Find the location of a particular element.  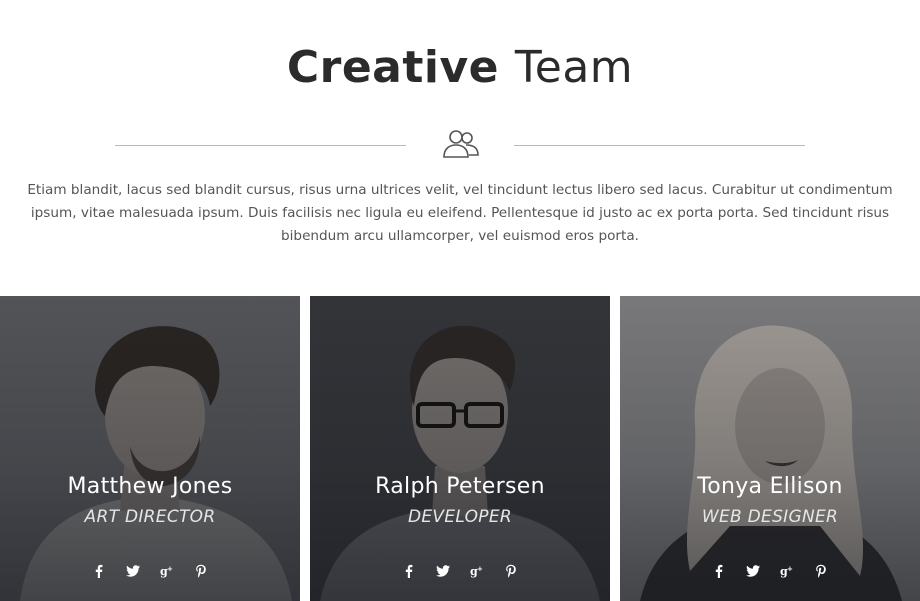

member-name: Matthew Jones is located at coordinates (150, 486).